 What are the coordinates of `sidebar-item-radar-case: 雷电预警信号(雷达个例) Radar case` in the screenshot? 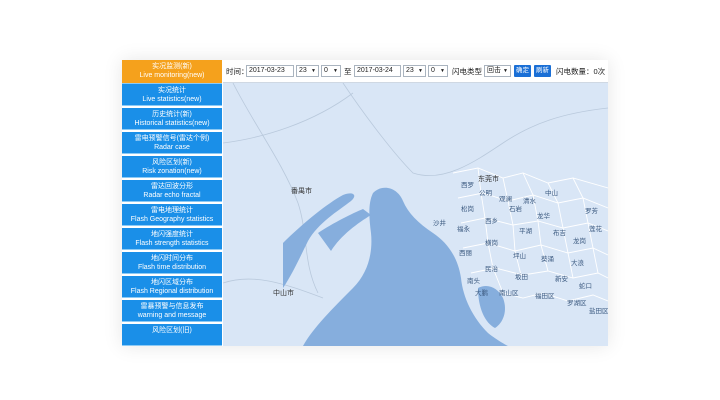 It's located at (172, 143).